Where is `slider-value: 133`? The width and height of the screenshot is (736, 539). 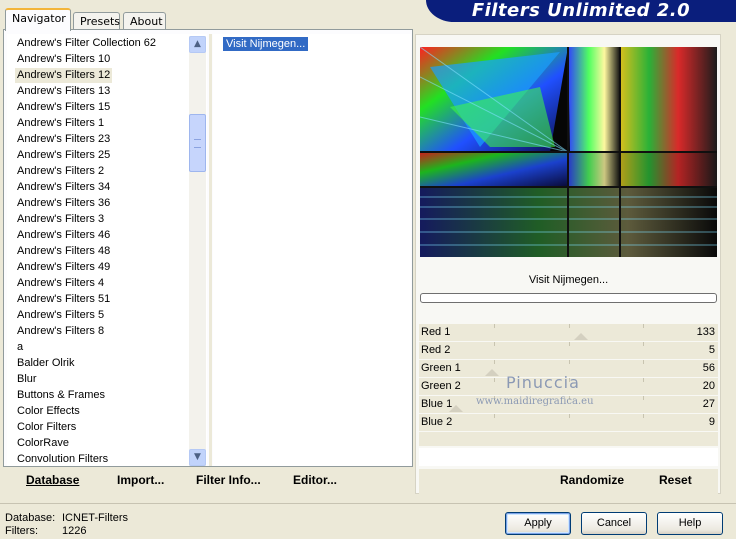
slider-value: 133 is located at coordinates (705, 332).